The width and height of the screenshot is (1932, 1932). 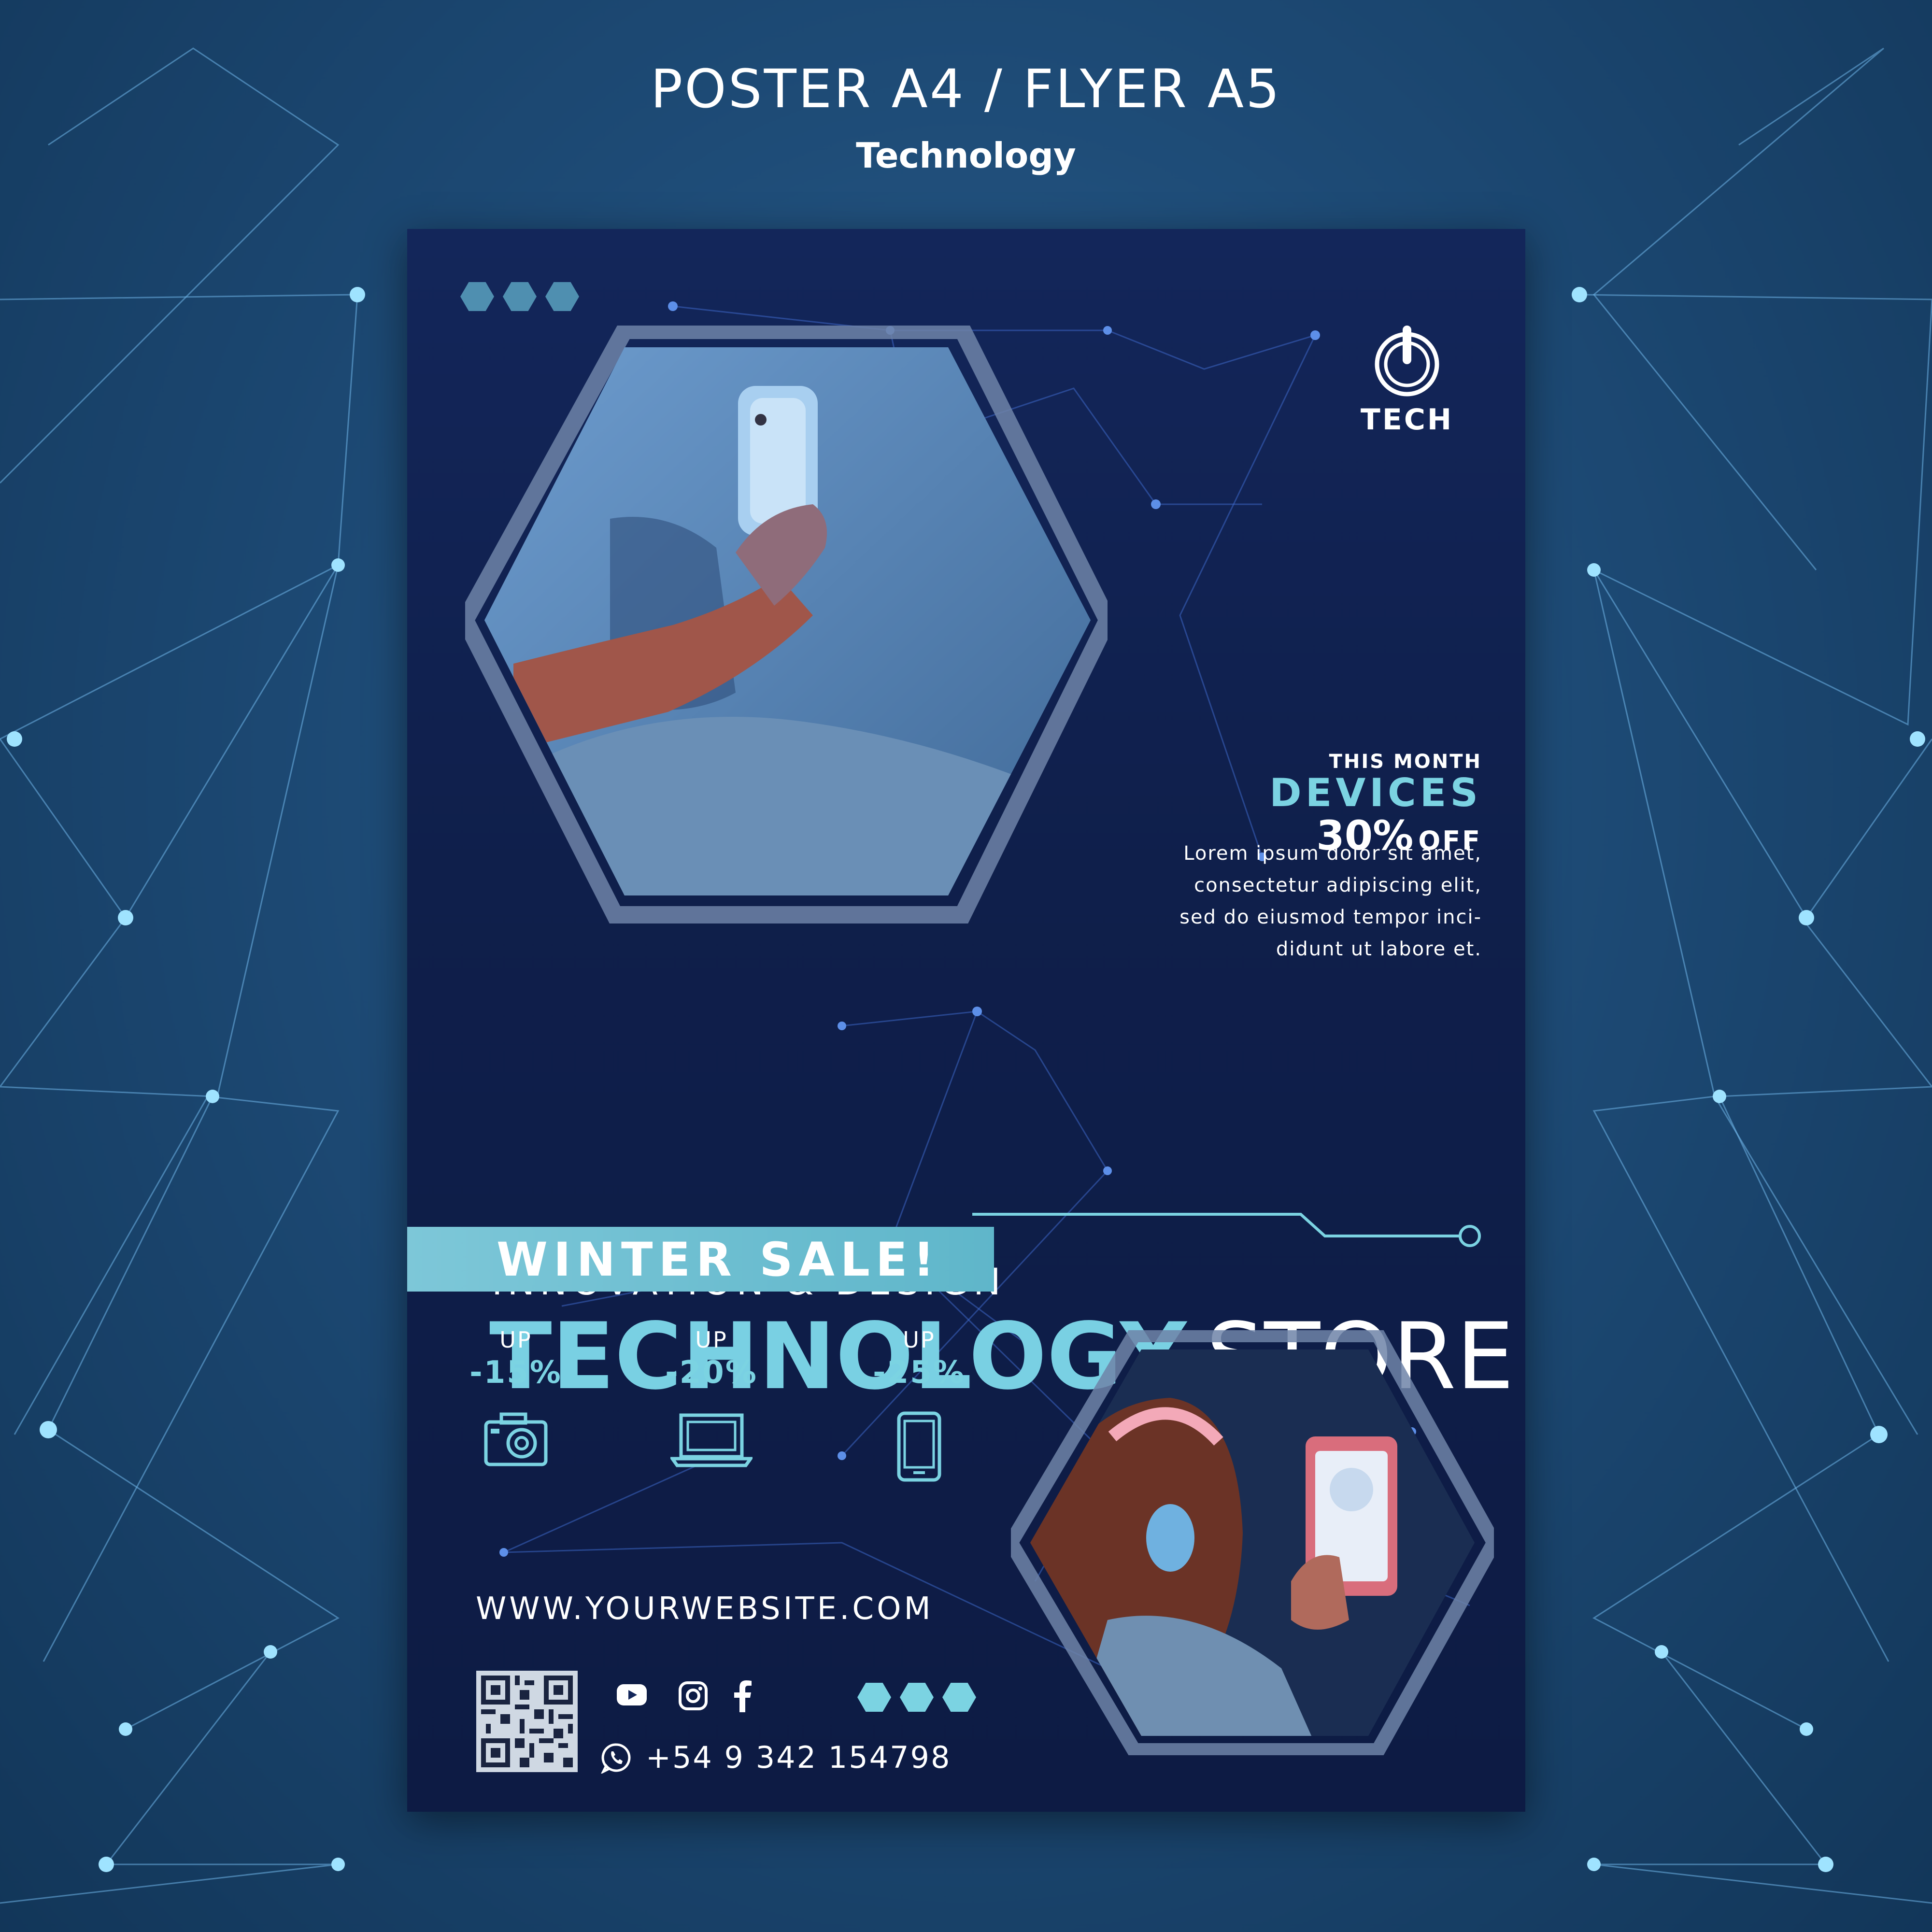 I want to click on instagram-icon, so click(x=693, y=1695).